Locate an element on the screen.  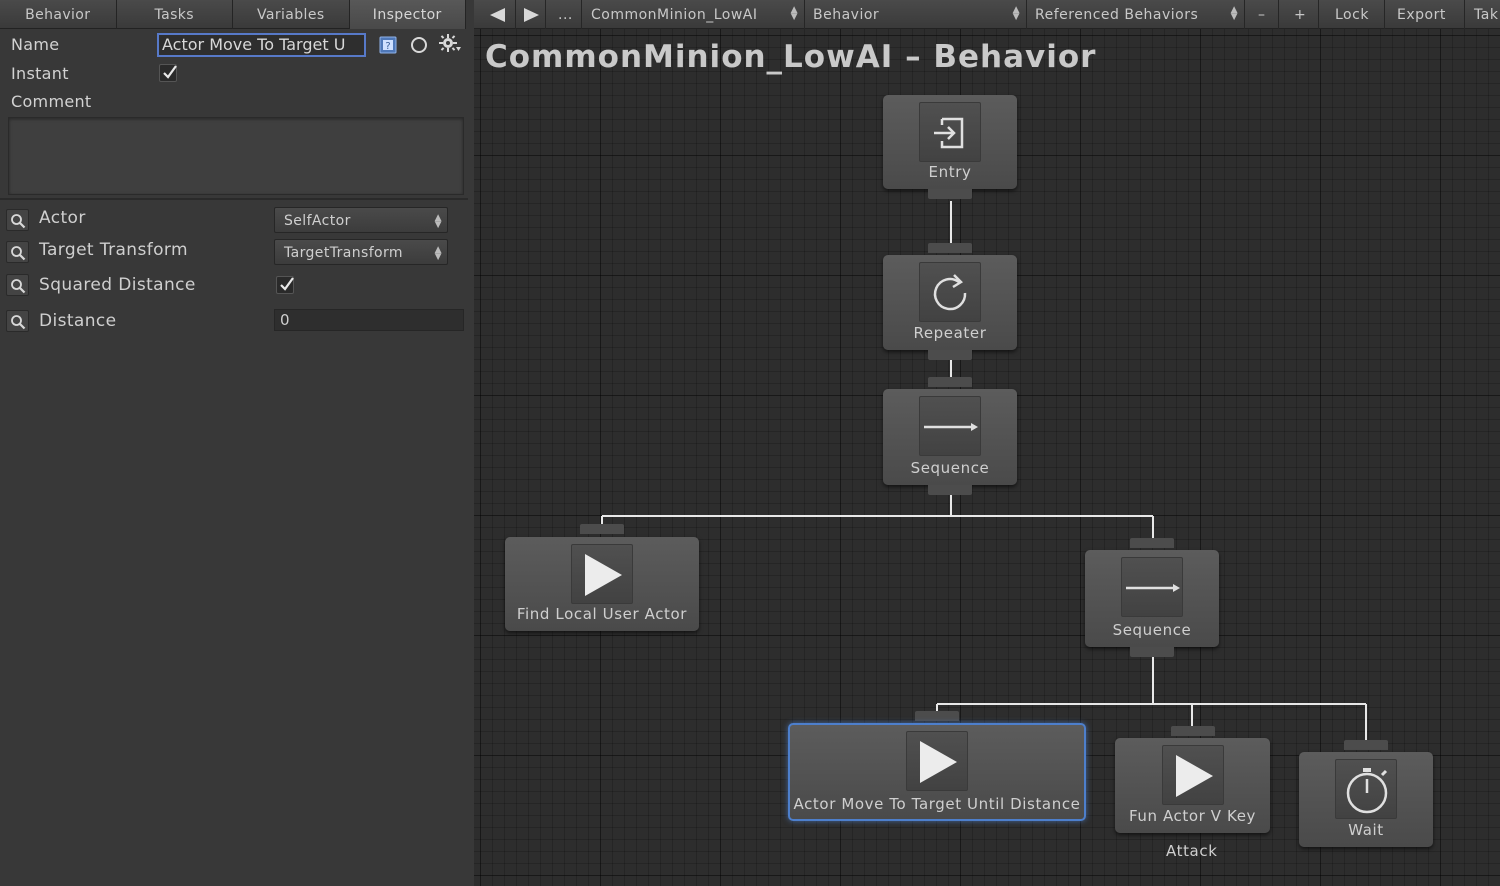
node-sequence: Sequence is located at coordinates (950, 436).